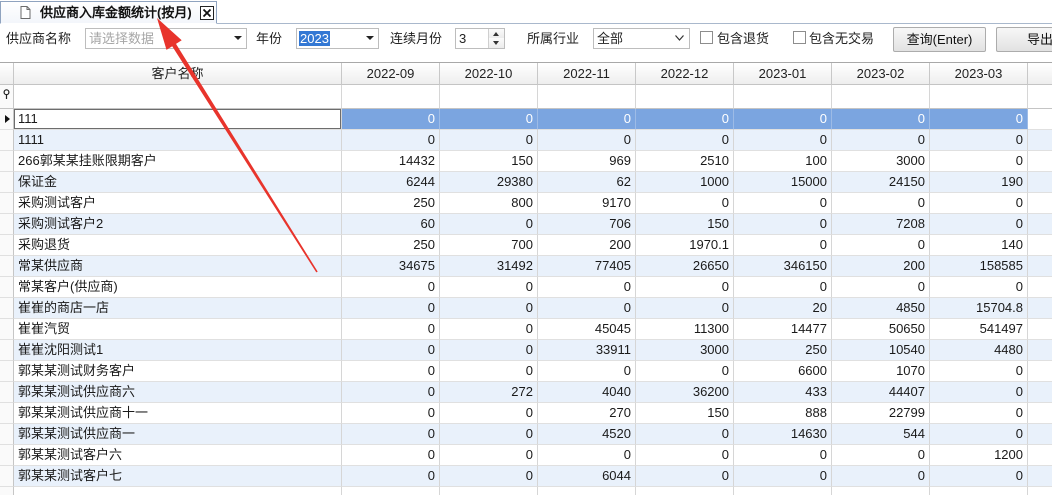  I want to click on customer-name-cell: 保证金, so click(178, 182).